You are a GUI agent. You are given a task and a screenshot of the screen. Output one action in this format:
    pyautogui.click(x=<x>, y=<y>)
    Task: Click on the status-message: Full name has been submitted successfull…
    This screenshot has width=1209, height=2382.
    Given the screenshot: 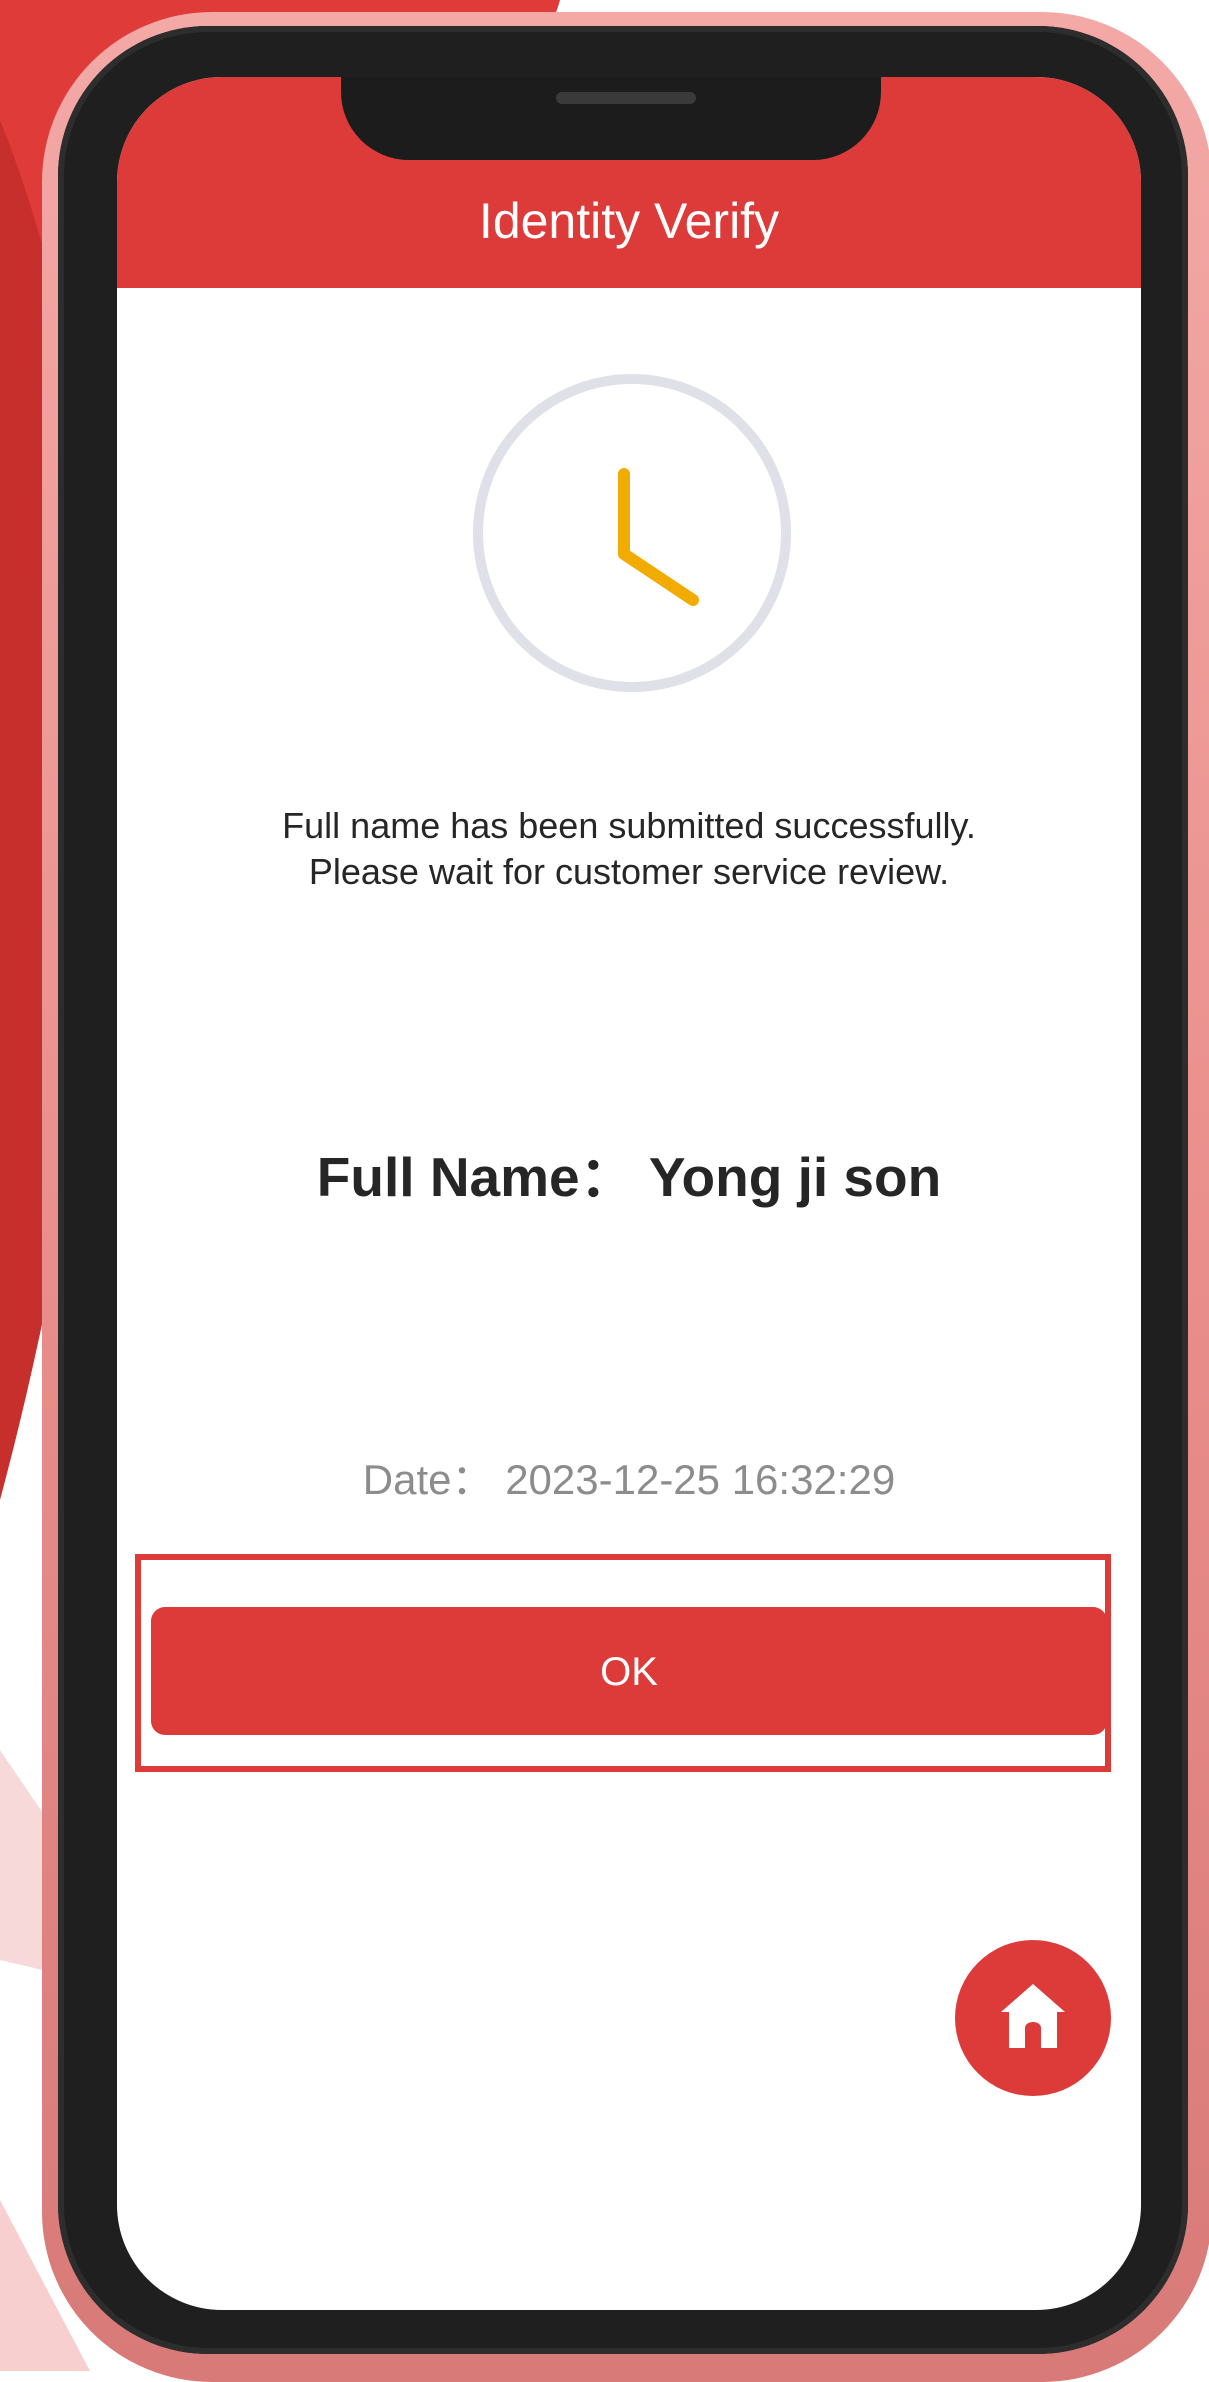 What is the action you would take?
    pyautogui.click(x=629, y=849)
    